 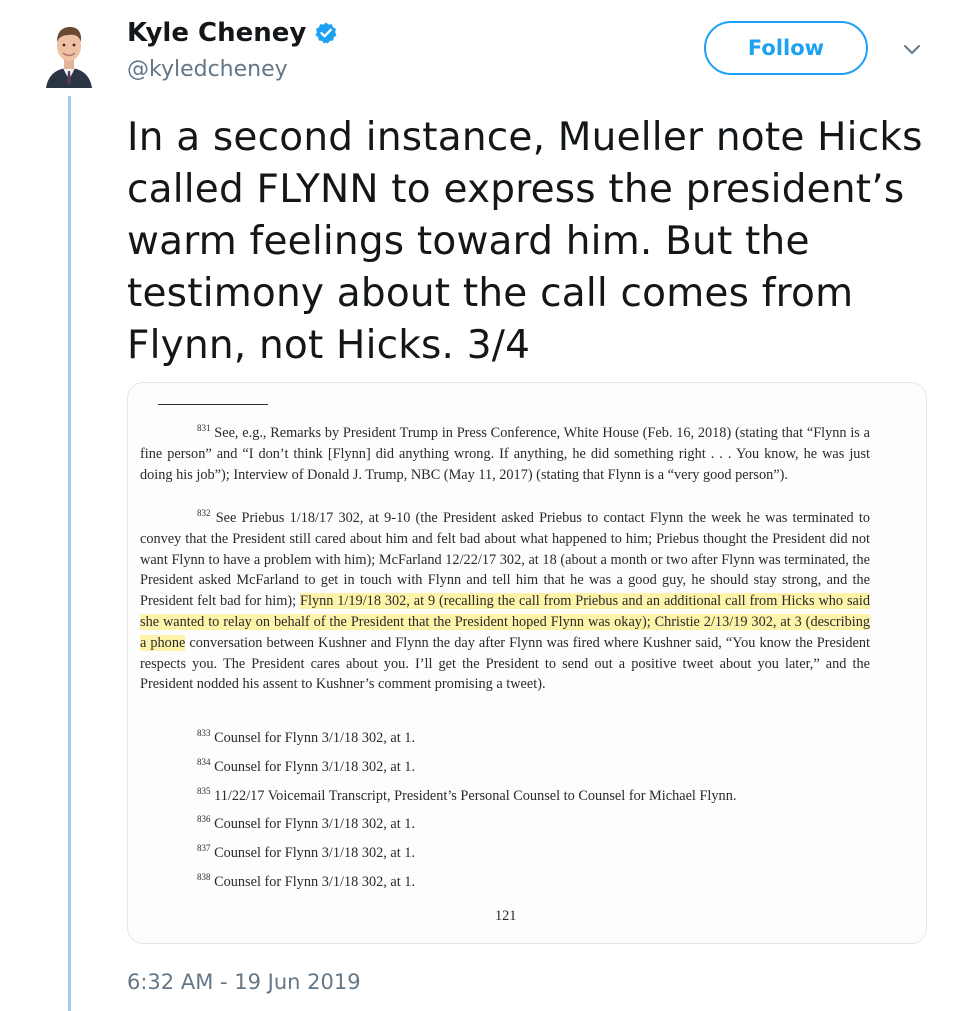 I want to click on footnote-number: 835, so click(x=204, y=791).